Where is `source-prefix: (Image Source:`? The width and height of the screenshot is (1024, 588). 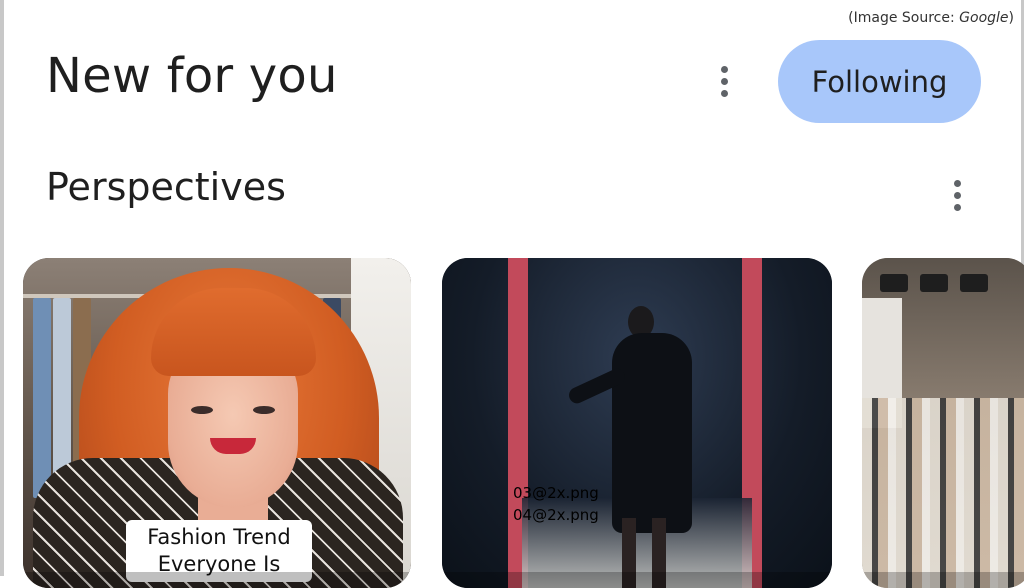
source-prefix: (Image Source: is located at coordinates (904, 18).